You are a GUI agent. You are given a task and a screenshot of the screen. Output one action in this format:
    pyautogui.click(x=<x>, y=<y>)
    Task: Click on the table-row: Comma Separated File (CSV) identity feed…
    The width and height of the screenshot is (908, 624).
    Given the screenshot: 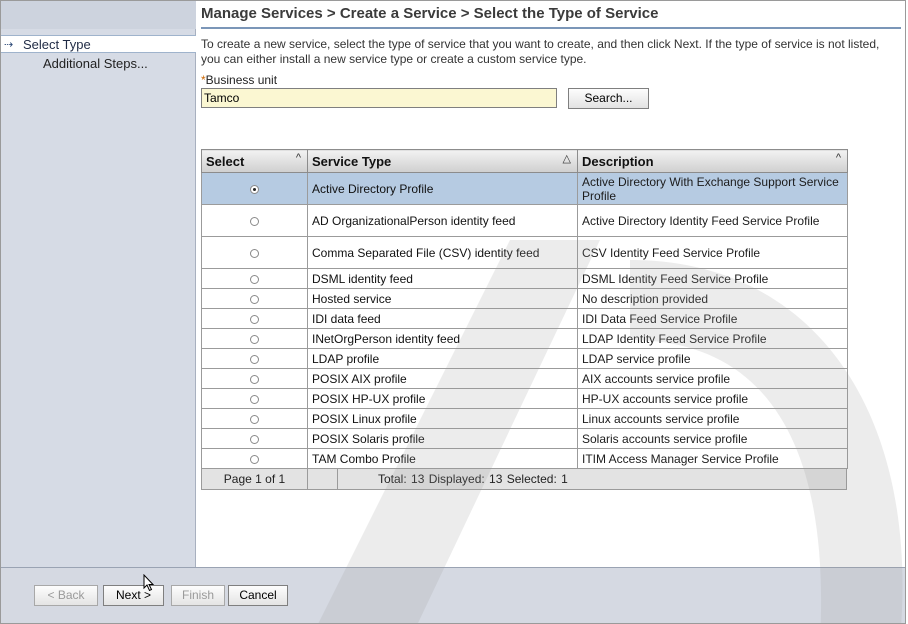 What is the action you would take?
    pyautogui.click(x=524, y=252)
    